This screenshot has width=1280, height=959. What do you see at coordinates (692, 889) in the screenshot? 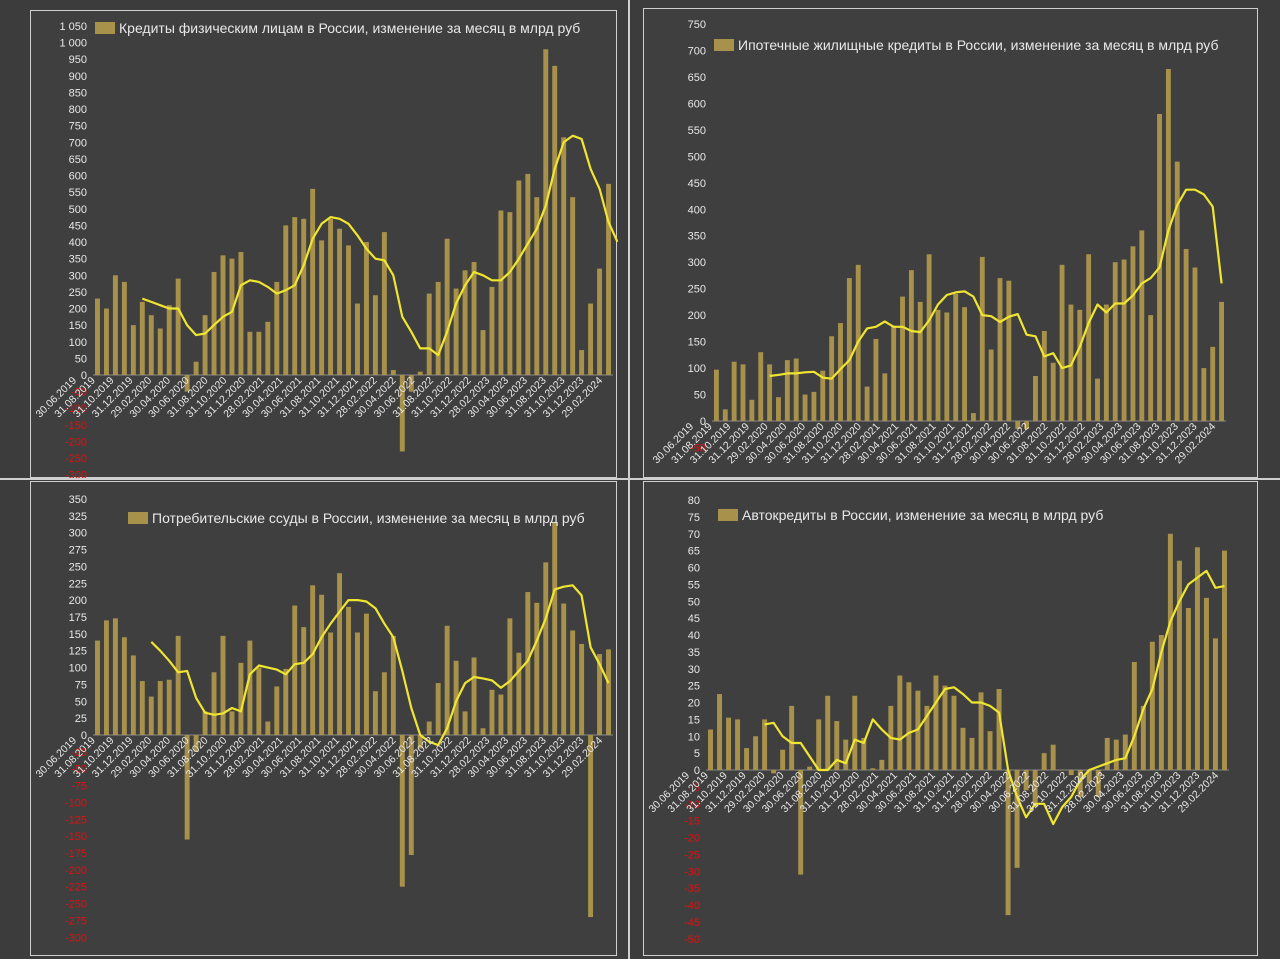
I see `y-tick-label: -35` at bounding box center [692, 889].